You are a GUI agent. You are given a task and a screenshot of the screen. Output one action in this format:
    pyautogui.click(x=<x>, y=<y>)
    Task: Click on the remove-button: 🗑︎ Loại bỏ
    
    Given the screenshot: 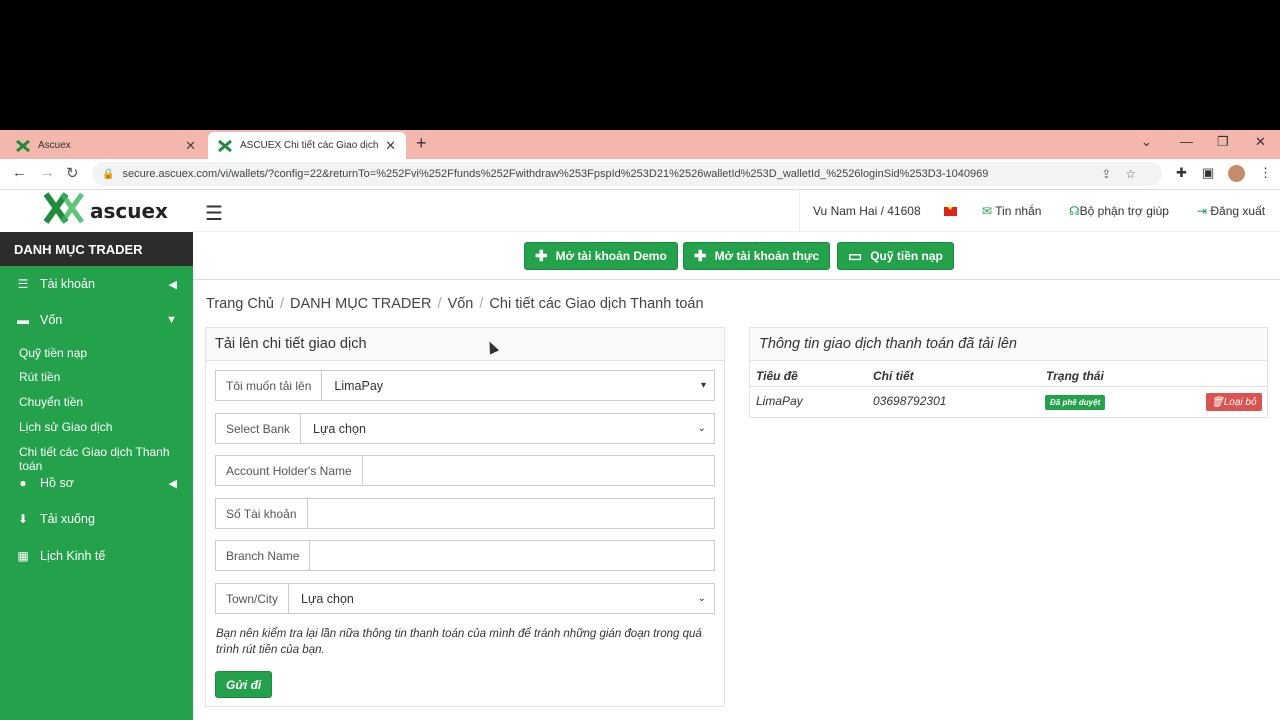 What is the action you would take?
    pyautogui.click(x=1234, y=402)
    